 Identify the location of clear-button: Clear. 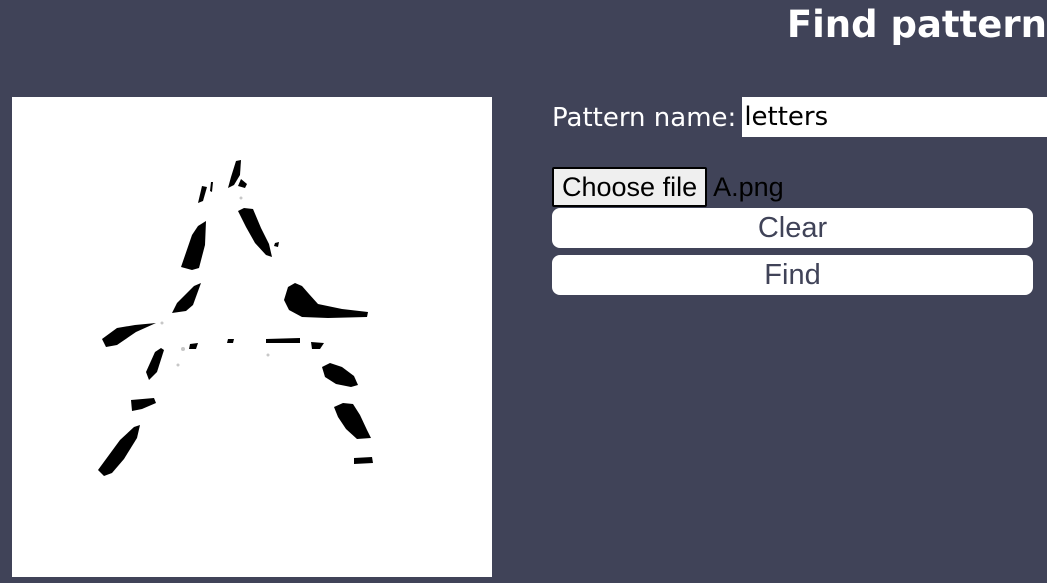
(792, 228).